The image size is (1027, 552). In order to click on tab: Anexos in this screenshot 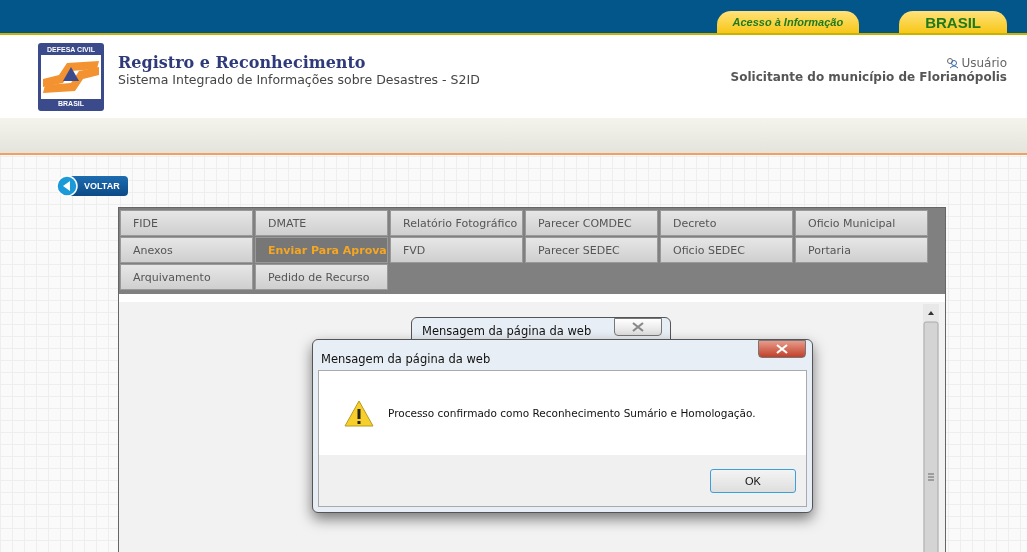, I will do `click(186, 250)`.